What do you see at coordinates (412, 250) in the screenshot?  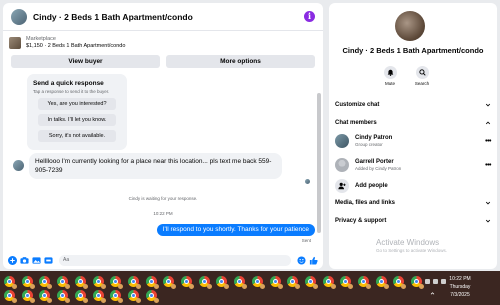 I see `watermark-subtitle: Go to Settings to activate Windows.` at bounding box center [412, 250].